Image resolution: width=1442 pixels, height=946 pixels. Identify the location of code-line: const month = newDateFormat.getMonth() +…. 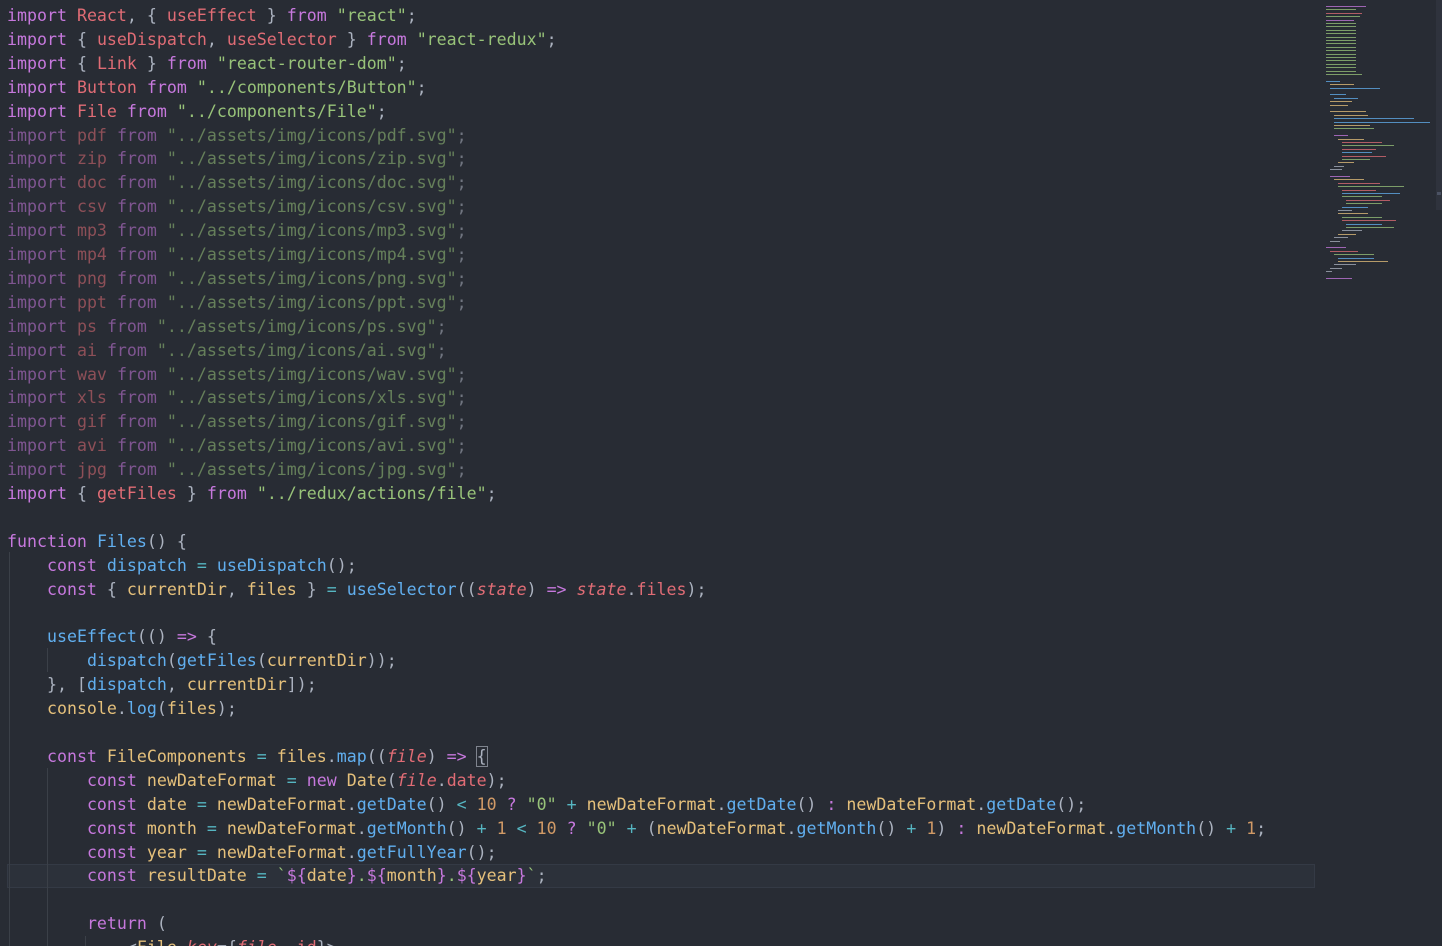
(636, 829).